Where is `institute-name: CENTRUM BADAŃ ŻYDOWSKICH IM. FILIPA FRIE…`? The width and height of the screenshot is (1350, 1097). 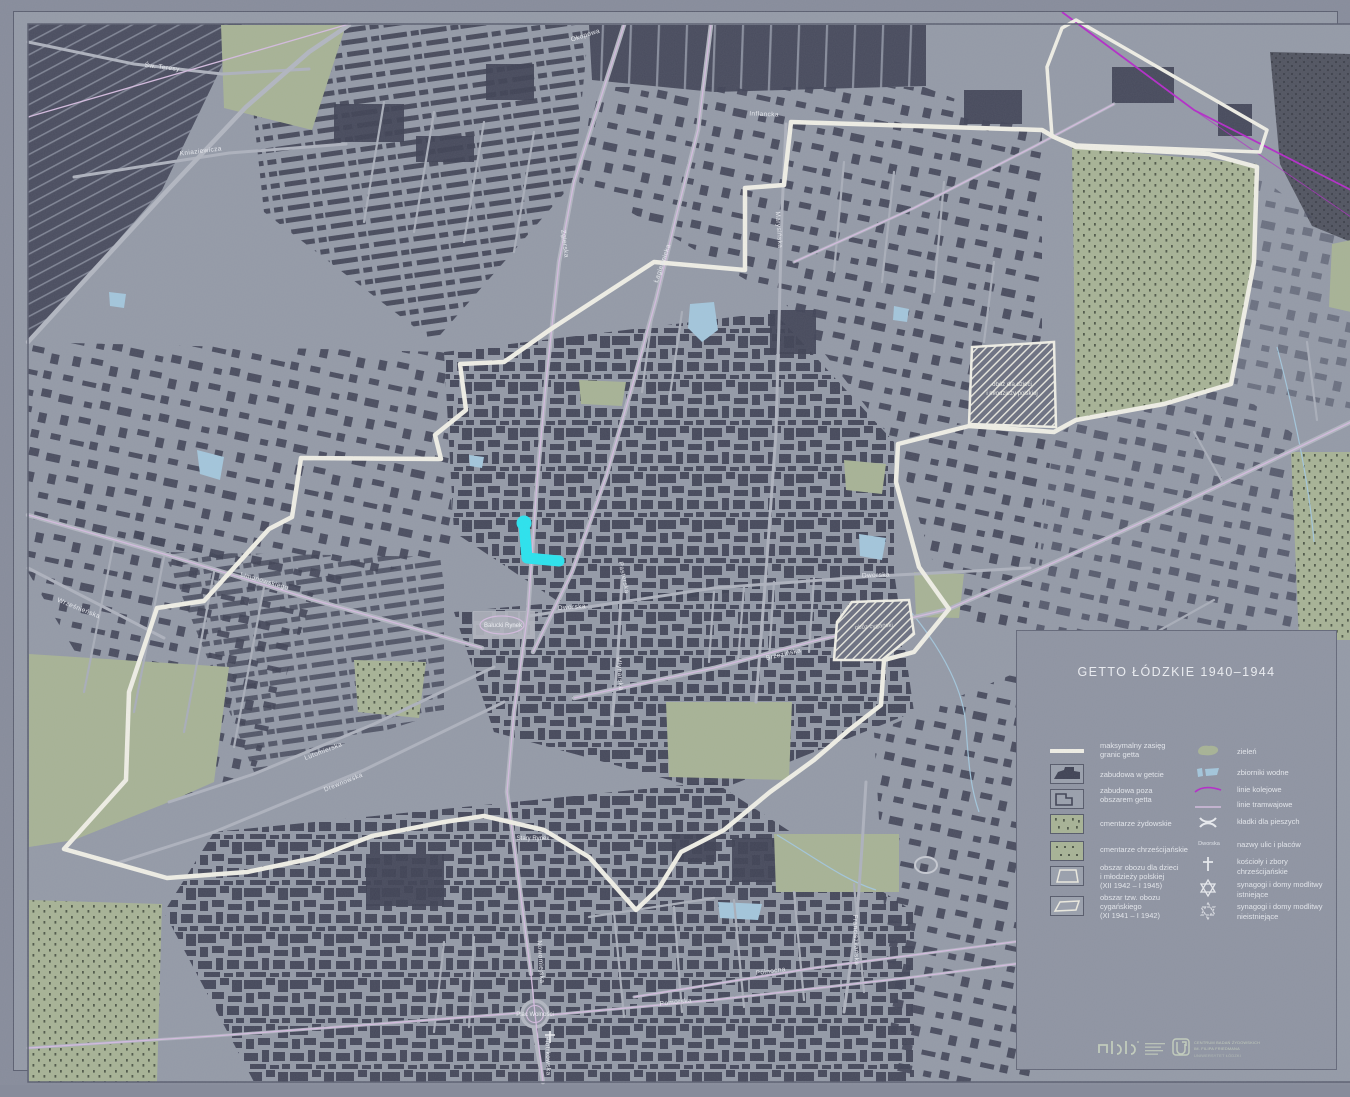 institute-name: CENTRUM BADAŃ ŻYDOWSKICH IM. FILIPA FRIE… is located at coordinates (1227, 1049).